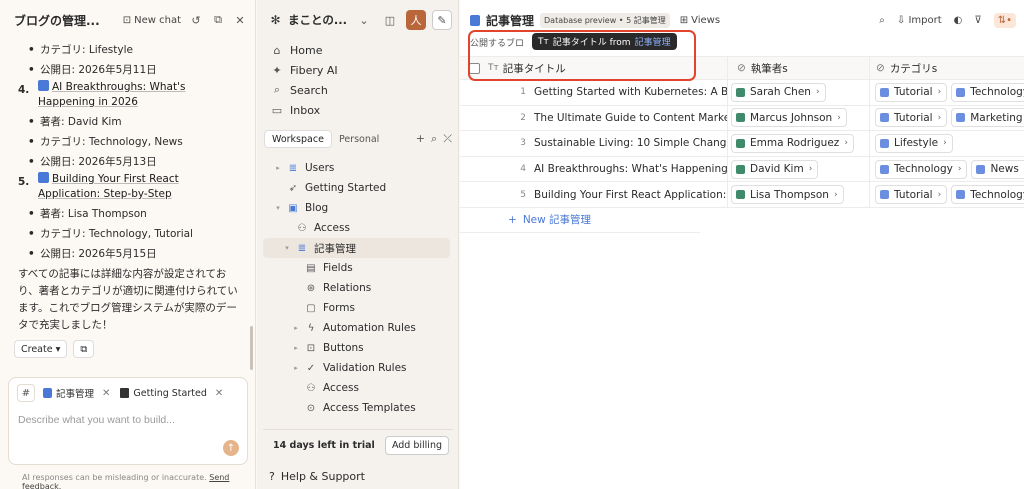 The width and height of the screenshot is (1024, 489). What do you see at coordinates (218, 20) in the screenshot?
I see `popout-icon: ⧉` at bounding box center [218, 20].